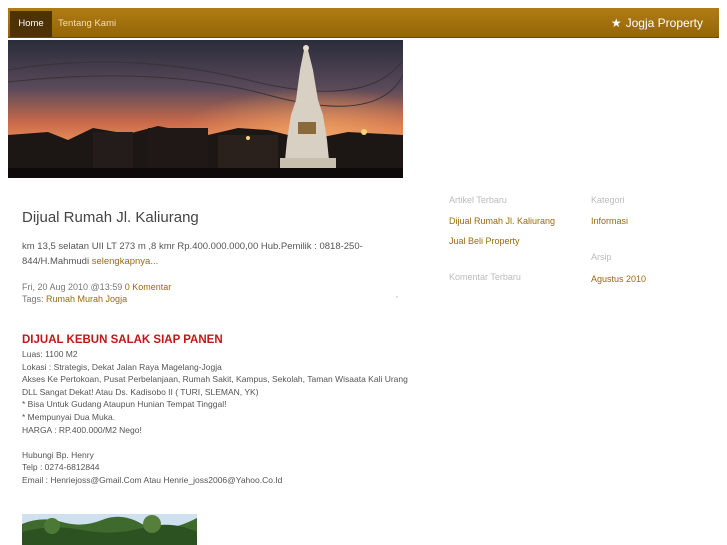 Image resolution: width=727 pixels, height=545 pixels. Describe the element at coordinates (31, 24) in the screenshot. I see `nav-home-link: Home` at that location.